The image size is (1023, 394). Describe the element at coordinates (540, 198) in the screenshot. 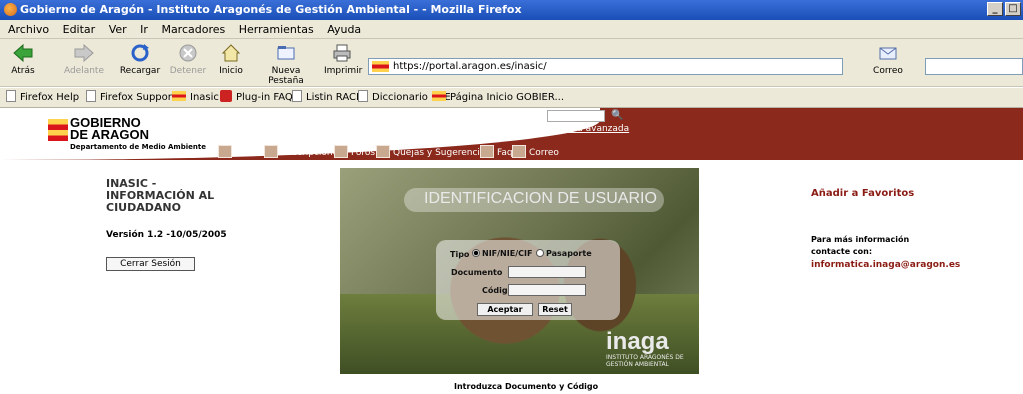

I see `login-heading: IDENTIFICACION DE USUARIO` at that location.